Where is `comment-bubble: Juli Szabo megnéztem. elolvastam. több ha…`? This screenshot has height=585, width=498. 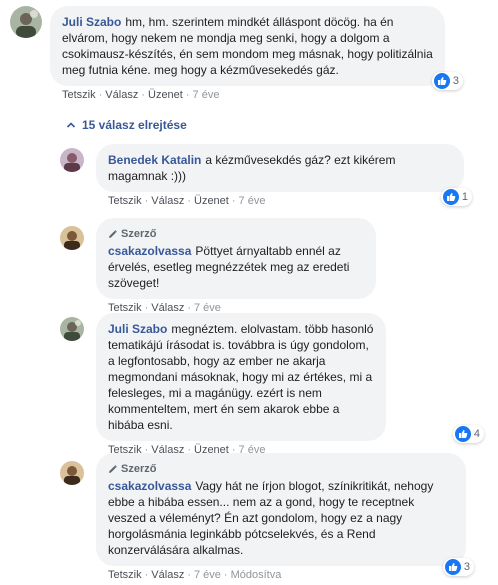 comment-bubble: Juli Szabo megnéztem. elolvastam. több ha… is located at coordinates (241, 377).